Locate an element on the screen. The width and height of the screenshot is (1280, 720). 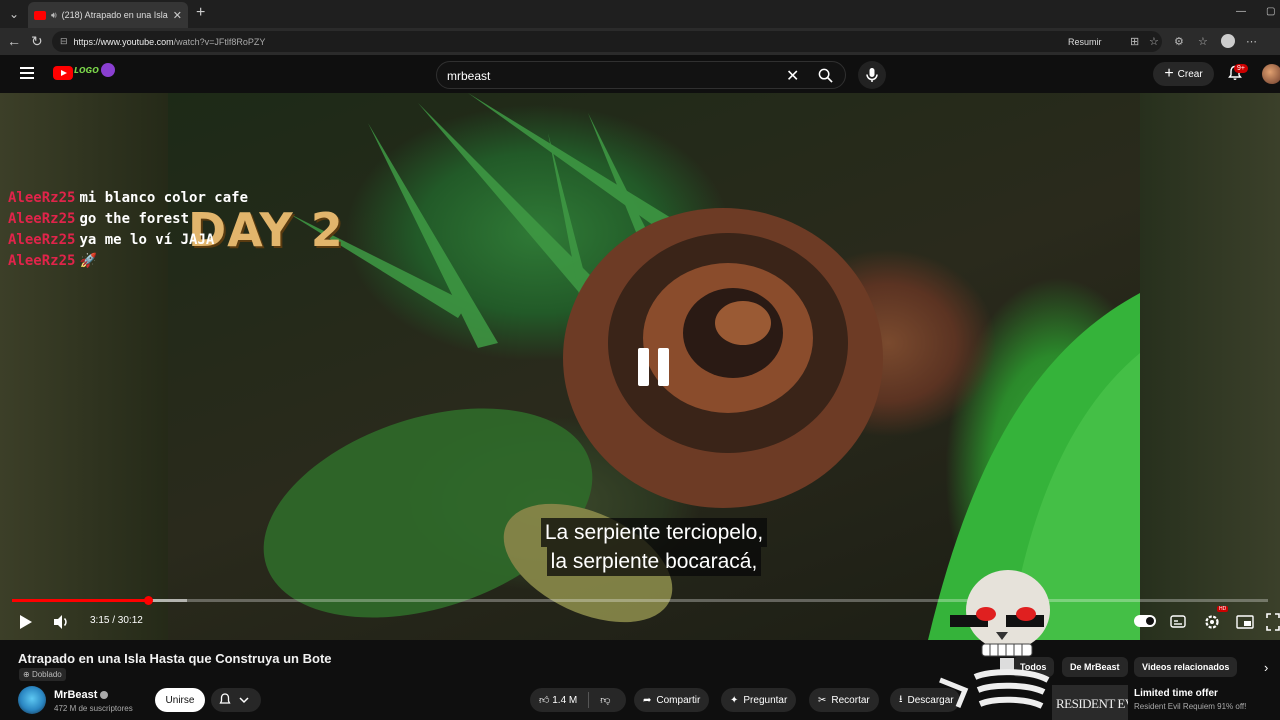
pause-overlay-icon is located at coordinates (654, 367).